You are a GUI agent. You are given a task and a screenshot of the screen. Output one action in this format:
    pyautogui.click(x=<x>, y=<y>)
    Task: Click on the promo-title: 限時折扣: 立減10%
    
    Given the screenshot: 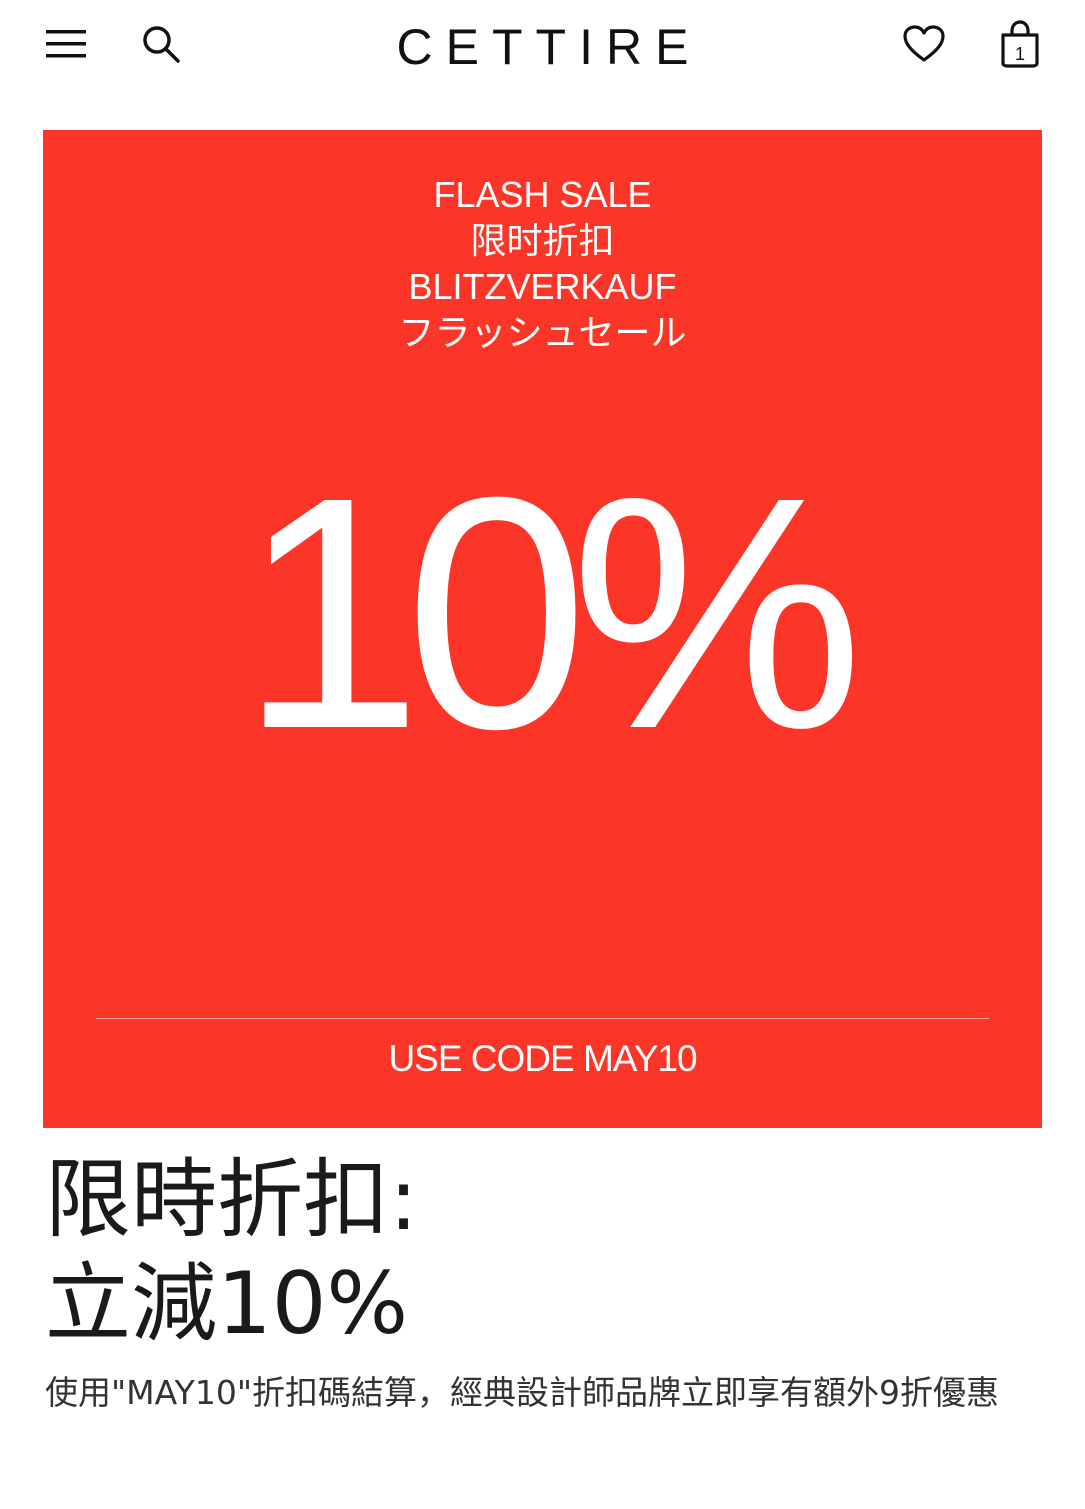 What is the action you would take?
    pyautogui.click(x=231, y=1252)
    